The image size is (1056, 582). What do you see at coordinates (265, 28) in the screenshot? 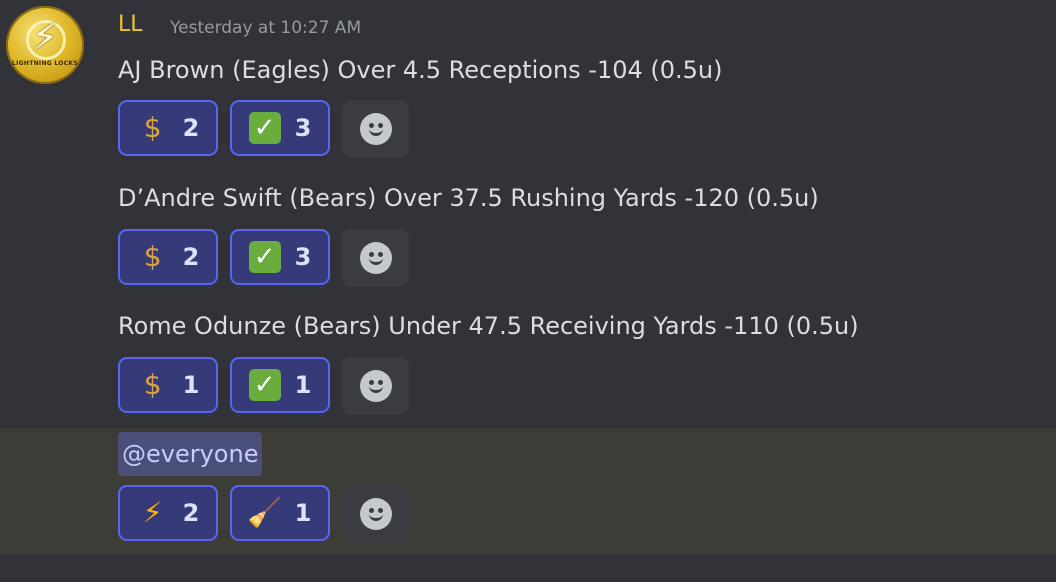
I see `message-timestamp: Yesterday at 10:27 AM` at bounding box center [265, 28].